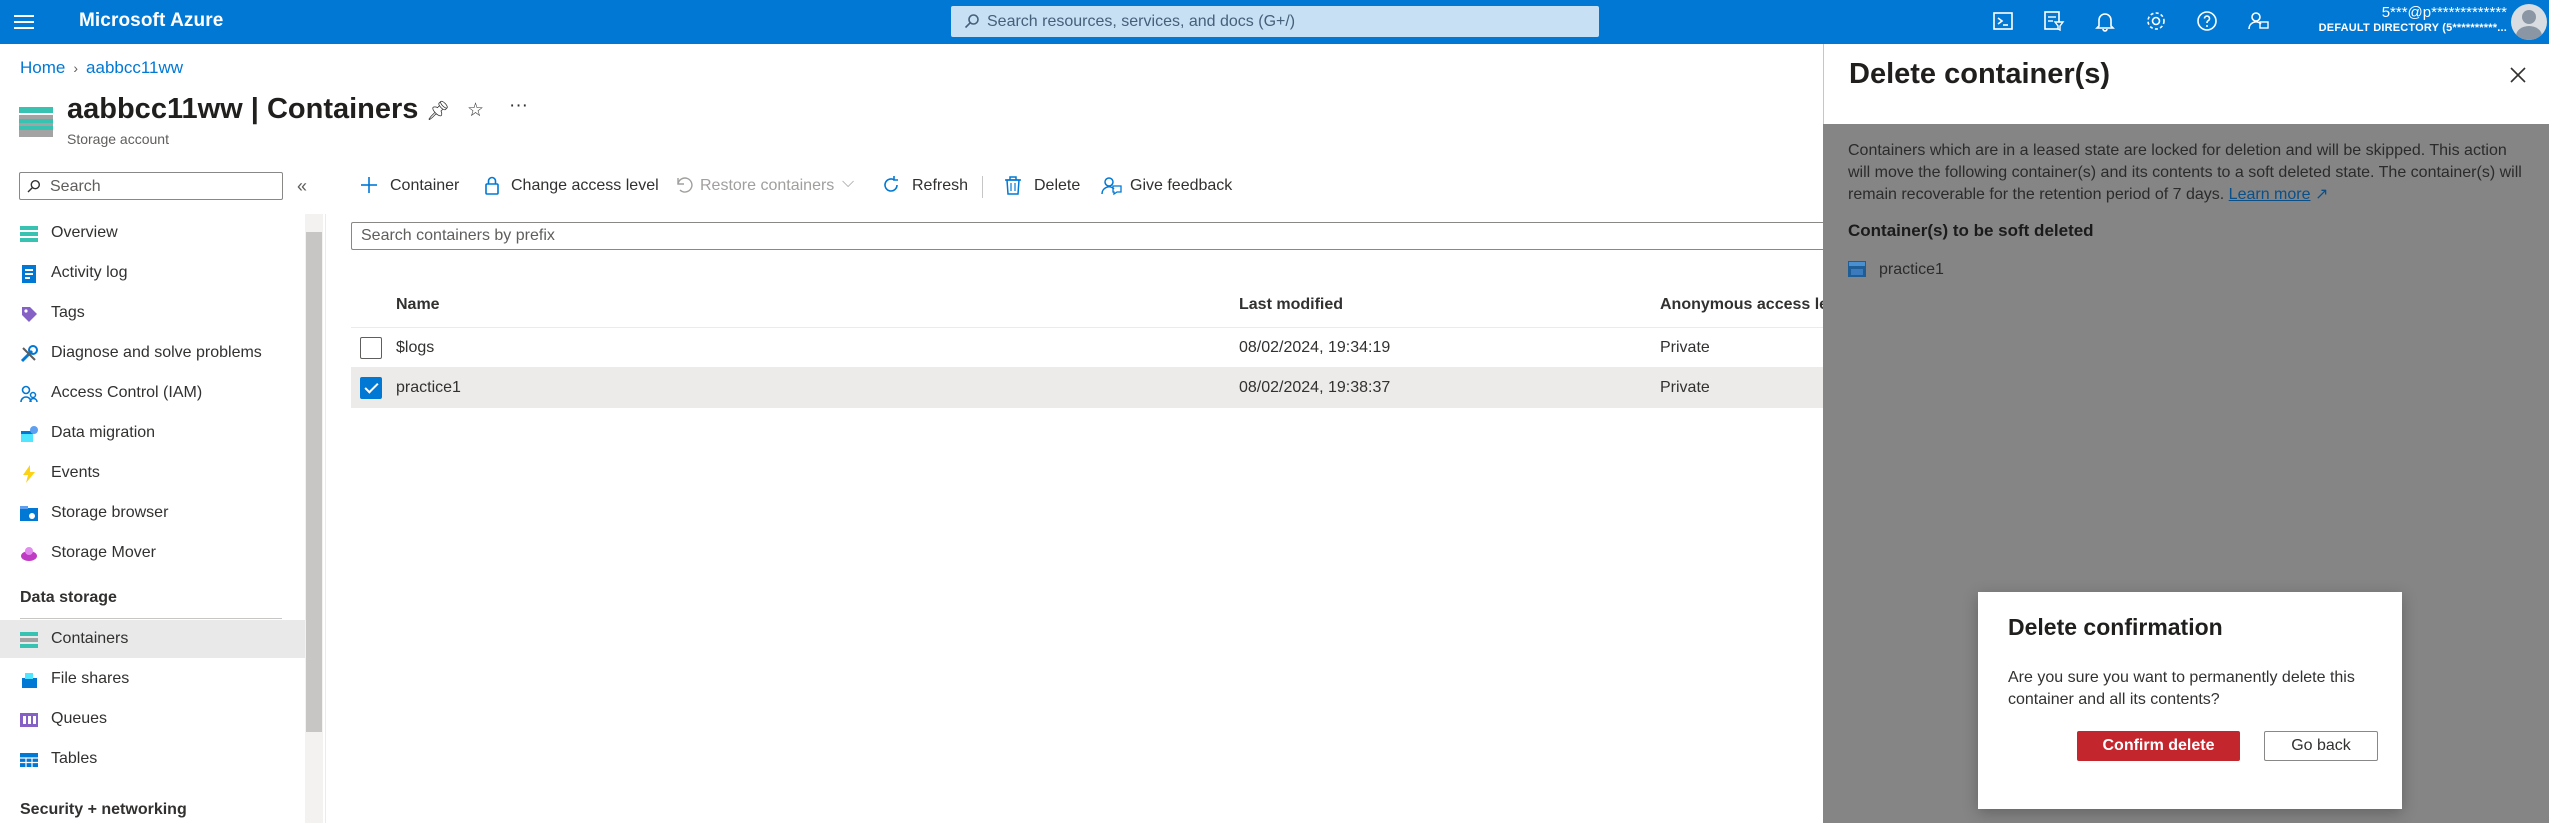 The width and height of the screenshot is (2549, 823). What do you see at coordinates (438, 111) in the screenshot?
I see `pin-icon: 📌︎` at bounding box center [438, 111].